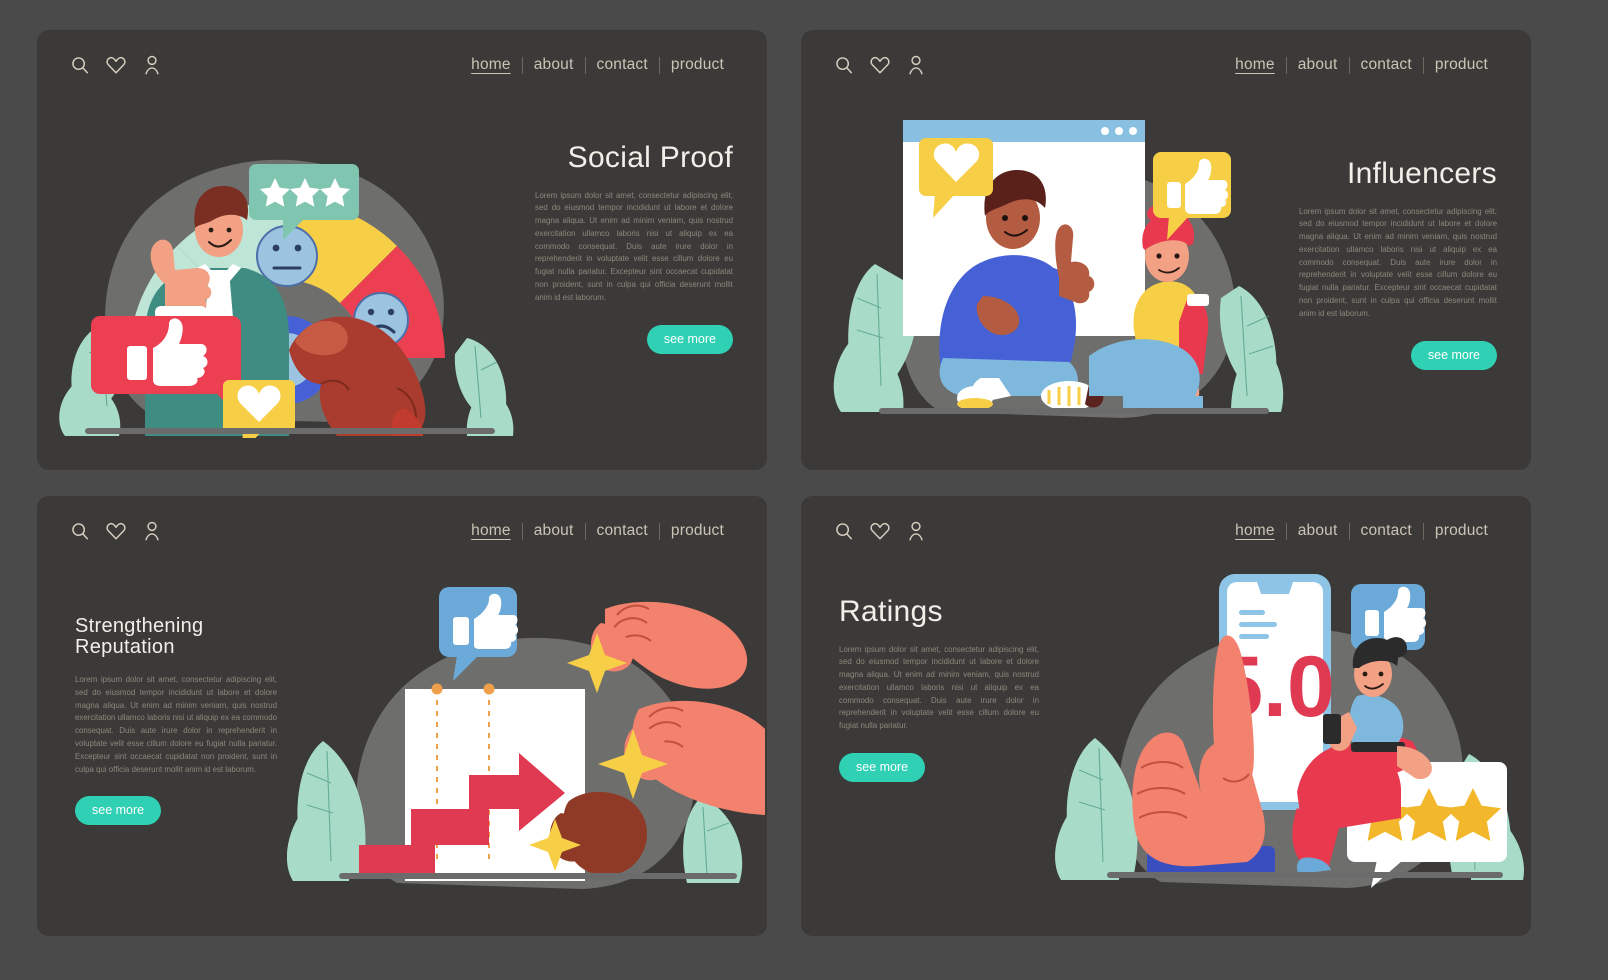  What do you see at coordinates (402, 531) in the screenshot?
I see `top-navigation-bar: home about contact product` at bounding box center [402, 531].